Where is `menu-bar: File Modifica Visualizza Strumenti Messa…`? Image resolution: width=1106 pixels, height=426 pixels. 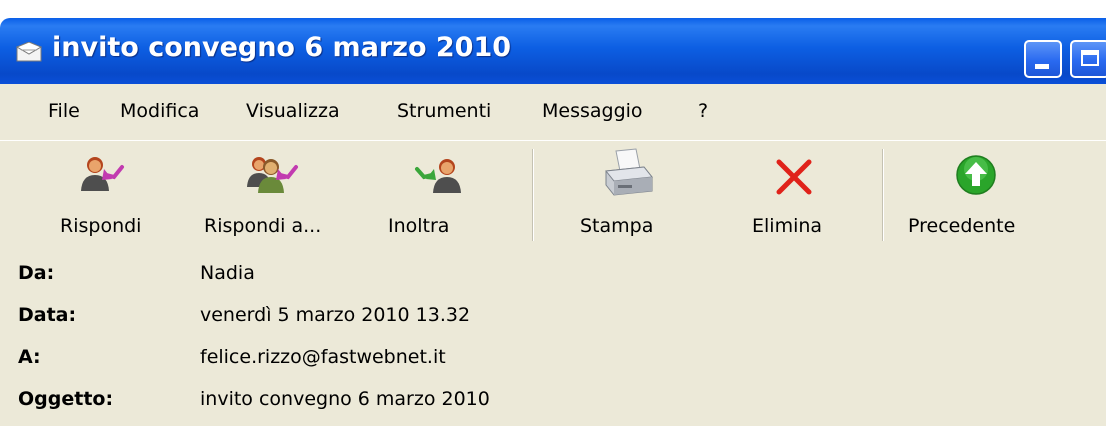
menu-bar: File Modifica Visualizza Strumenti Messa… is located at coordinates (553, 112).